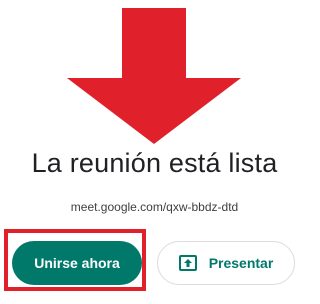  I want to click on present-screen-icon, so click(187, 263).